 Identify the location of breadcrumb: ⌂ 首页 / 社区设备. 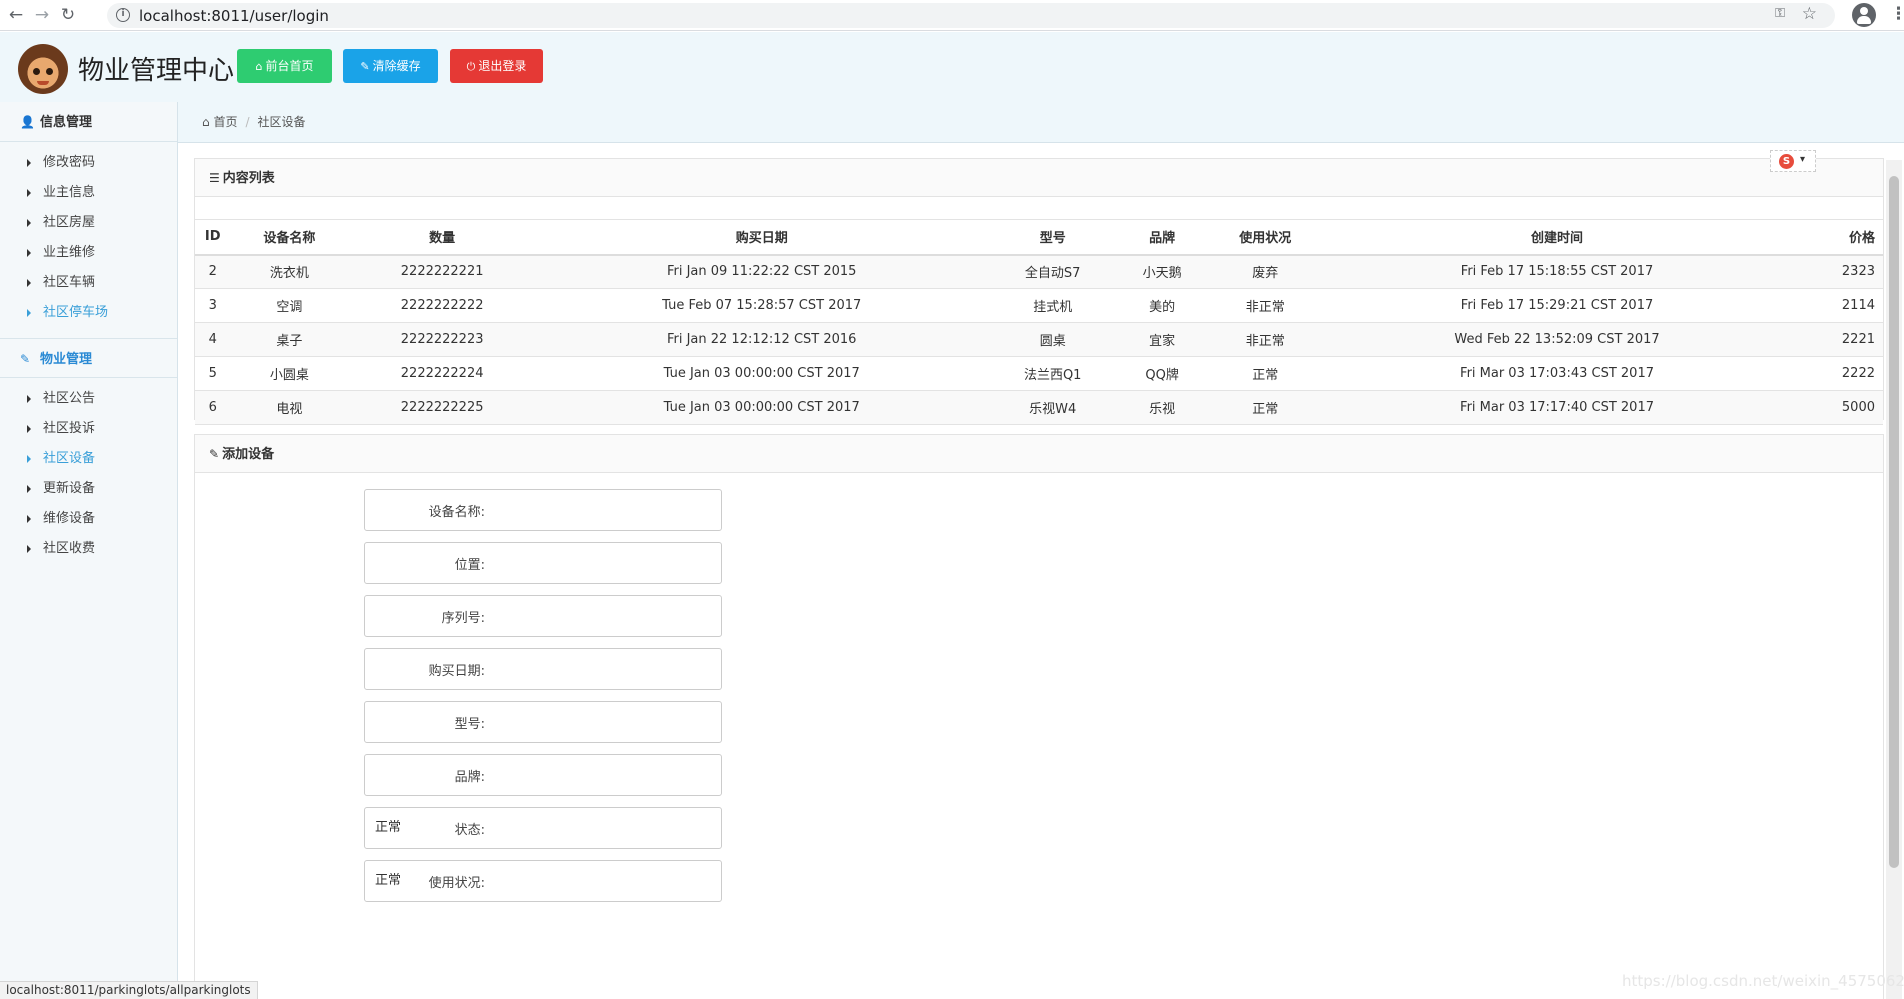
(1041, 122).